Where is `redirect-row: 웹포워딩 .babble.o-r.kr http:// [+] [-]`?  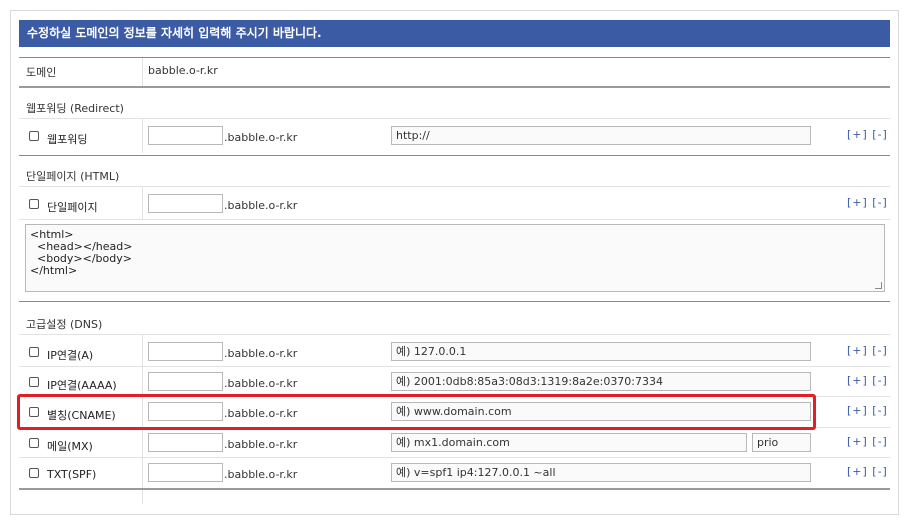 redirect-row: 웹포워딩 .babble.o-r.kr http:// [+] [-] is located at coordinates (454, 138).